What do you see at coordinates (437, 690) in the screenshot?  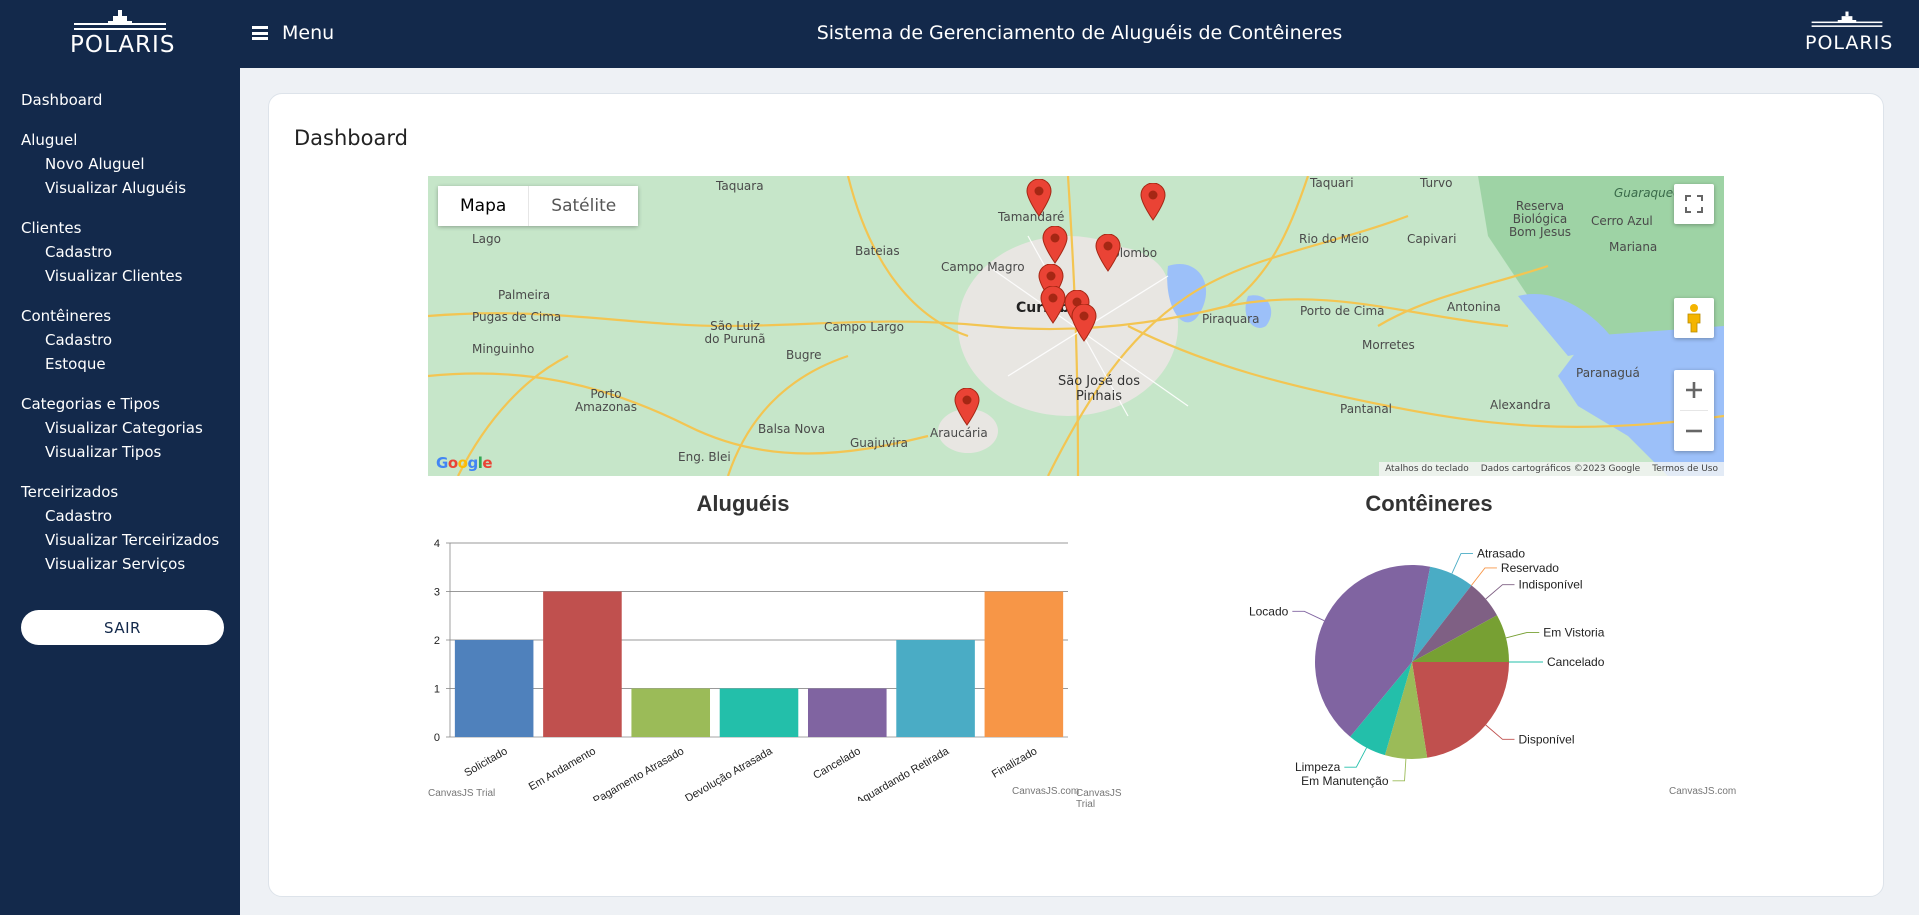 I see `y-tick-label: 1` at bounding box center [437, 690].